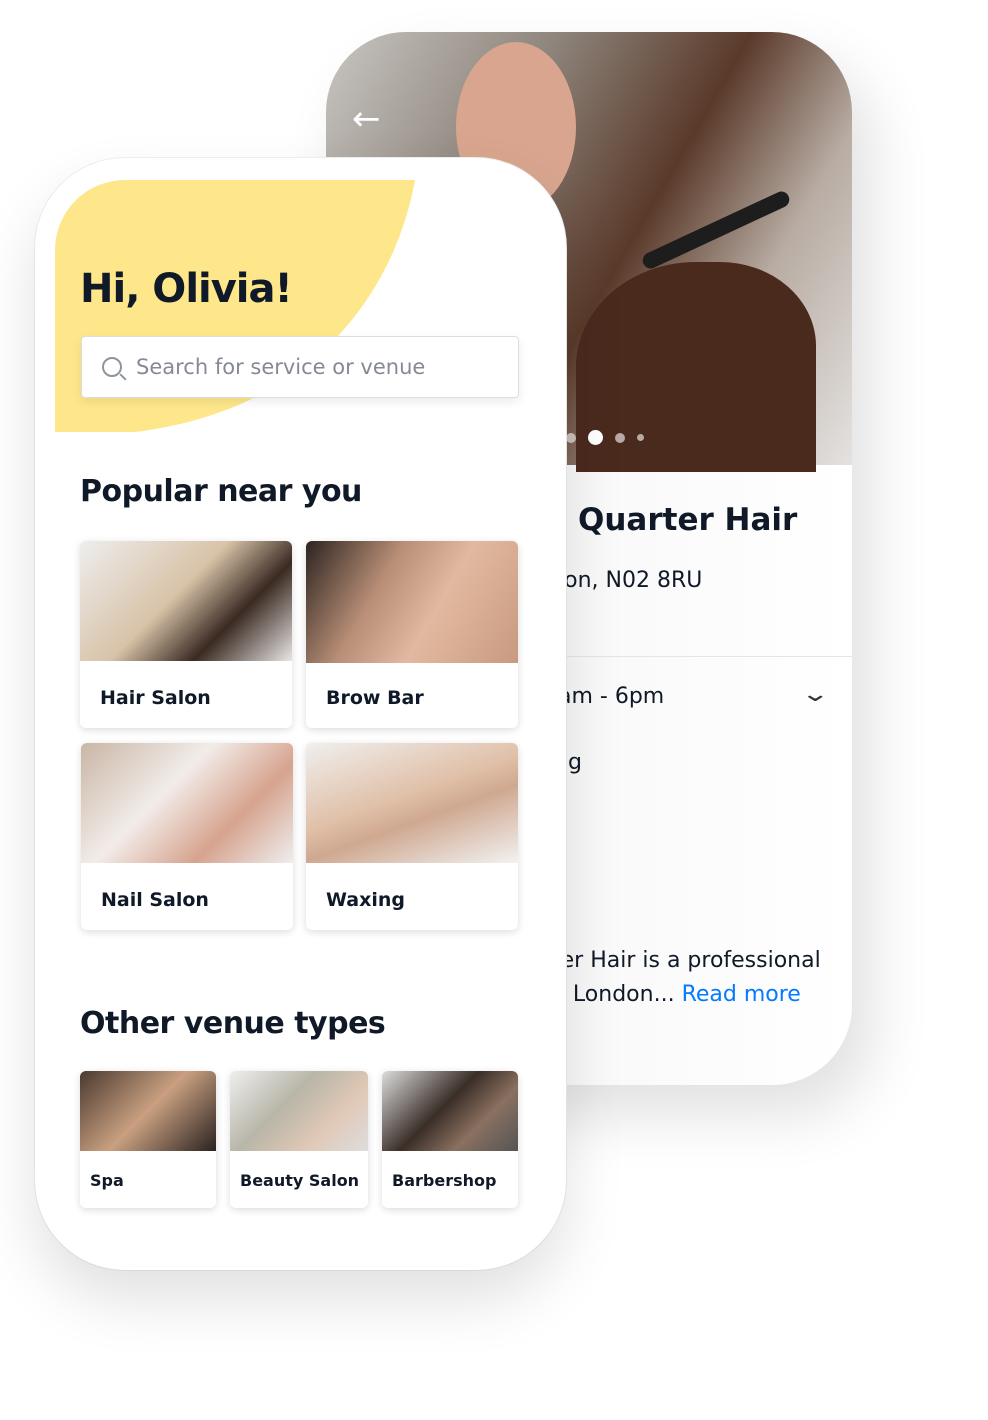  What do you see at coordinates (815, 694) in the screenshot?
I see `chevron-down-icon: ⌄` at bounding box center [815, 694].